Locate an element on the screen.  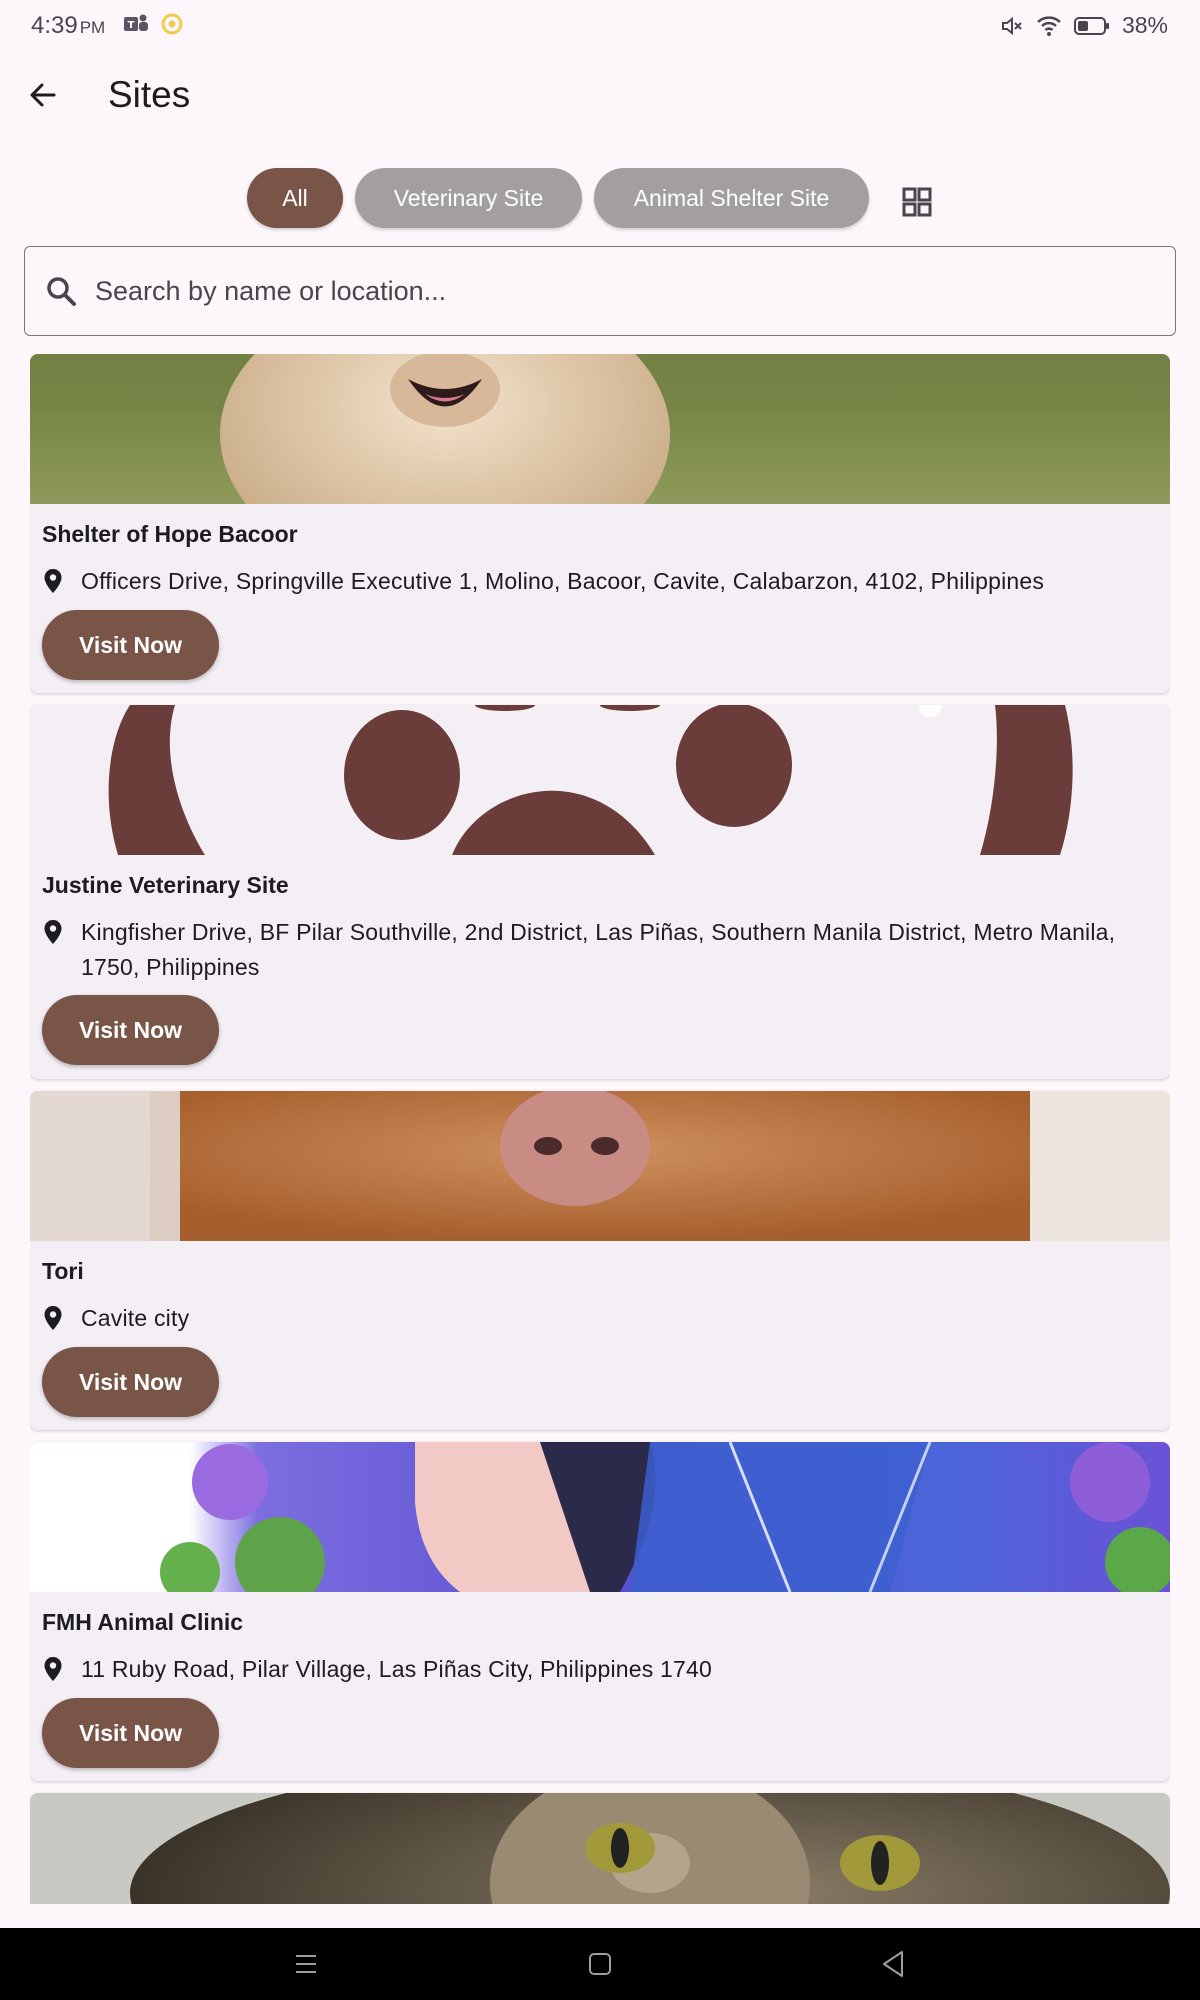
home-icon is located at coordinates (600, 1964).